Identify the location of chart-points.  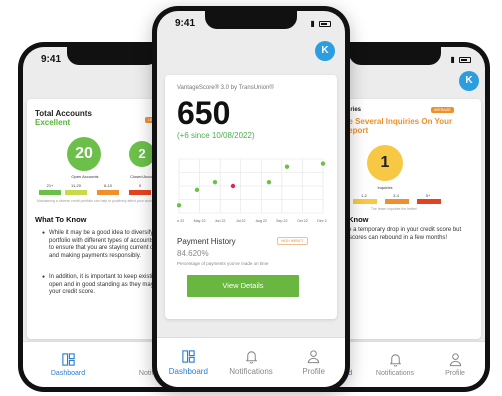
(251, 184).